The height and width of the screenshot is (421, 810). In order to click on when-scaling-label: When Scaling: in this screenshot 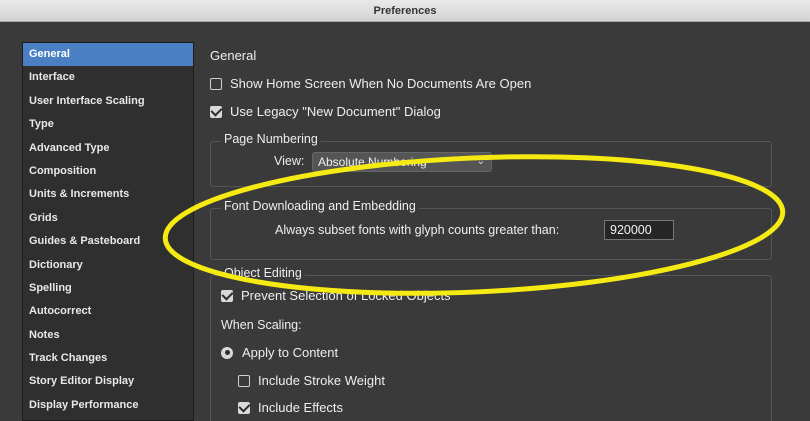, I will do `click(261, 325)`.